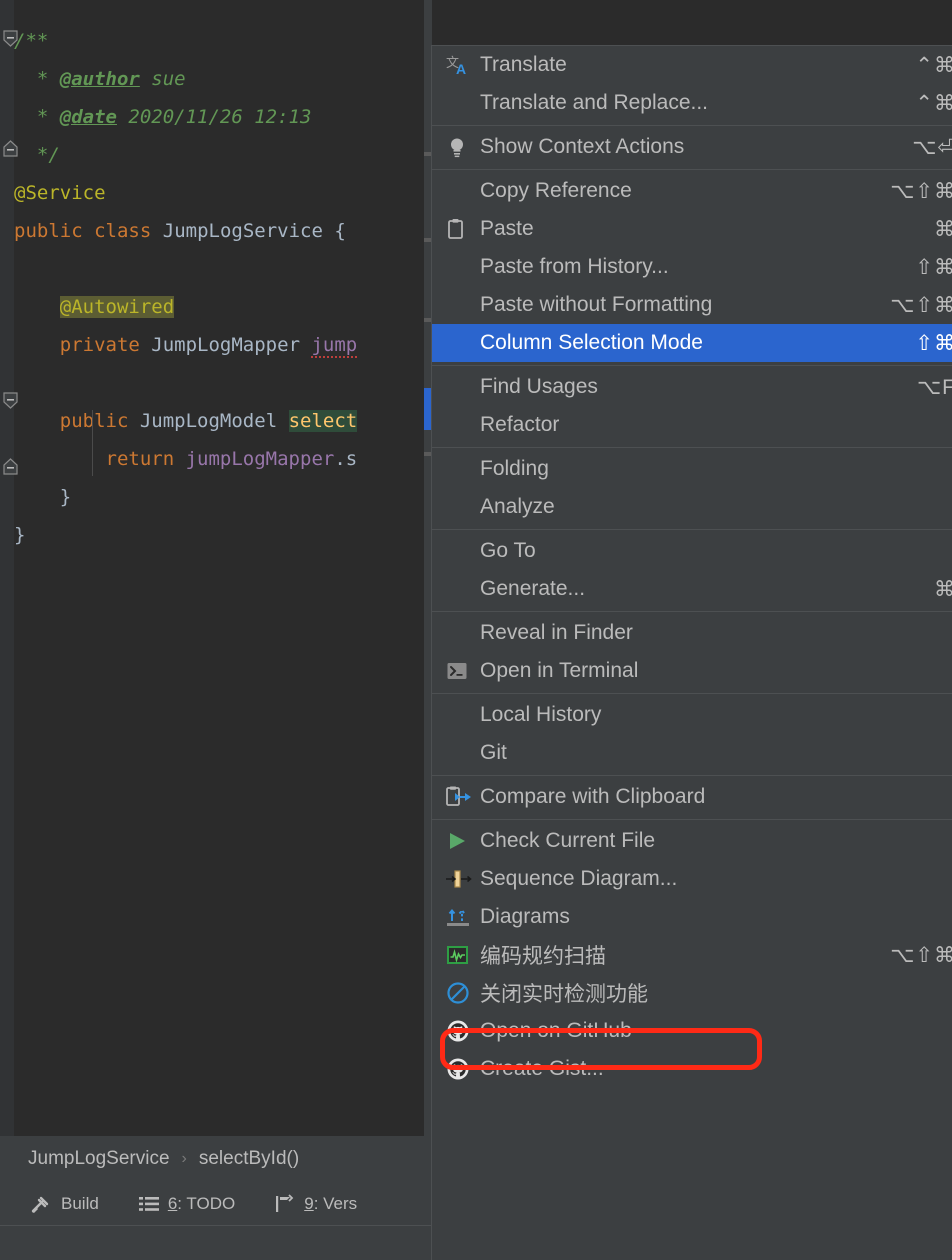 The height and width of the screenshot is (1260, 952). What do you see at coordinates (934, 387) in the screenshot?
I see `menu-item-shortcut: ⌥F` at bounding box center [934, 387].